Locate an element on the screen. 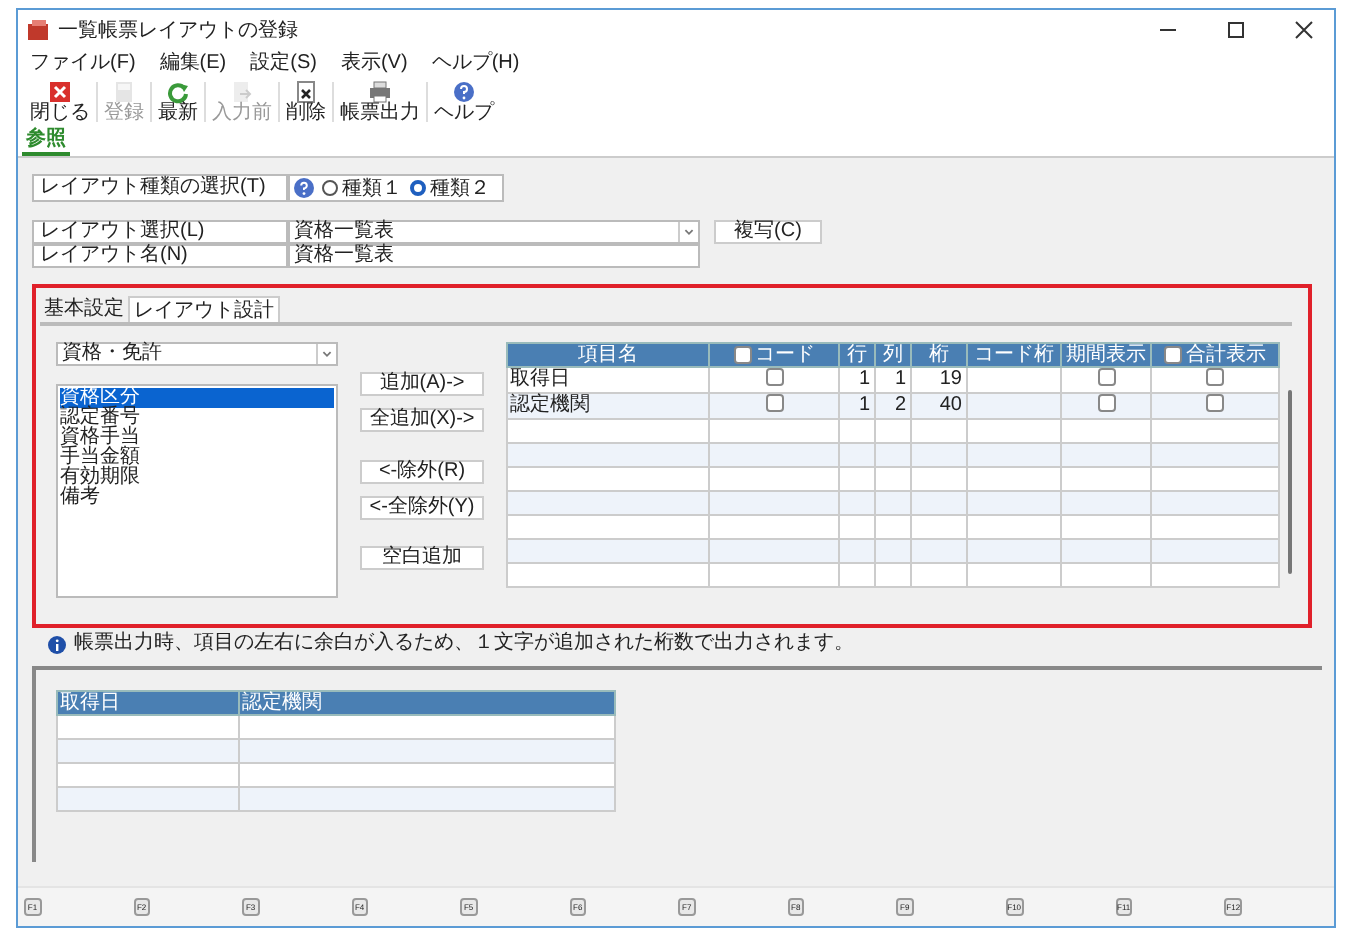 This screenshot has height=936, width=1350. menu-item: ヘルプ(H) is located at coordinates (475, 64).